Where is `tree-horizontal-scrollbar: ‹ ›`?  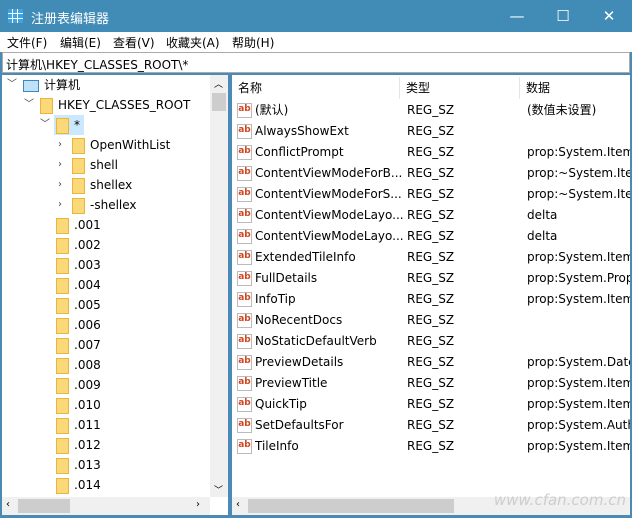
tree-horizontal-scrollbar: ‹ › is located at coordinates (106, 506).